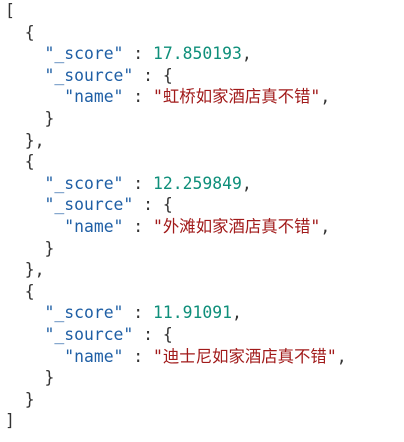 This screenshot has height=442, width=404. Describe the element at coordinates (237, 97) in the screenshot. I see `name-value: "虹桥如家酒店真不错"` at that location.